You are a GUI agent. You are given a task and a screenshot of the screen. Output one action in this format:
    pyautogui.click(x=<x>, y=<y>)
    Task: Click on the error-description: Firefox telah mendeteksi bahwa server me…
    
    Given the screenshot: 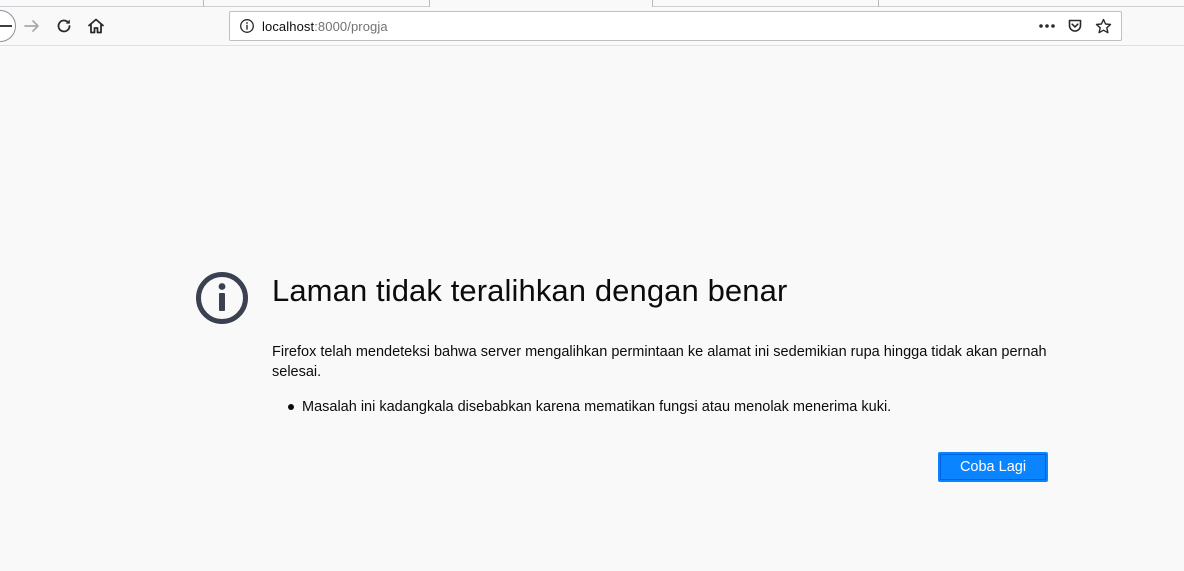 What is the action you would take?
    pyautogui.click(x=659, y=362)
    